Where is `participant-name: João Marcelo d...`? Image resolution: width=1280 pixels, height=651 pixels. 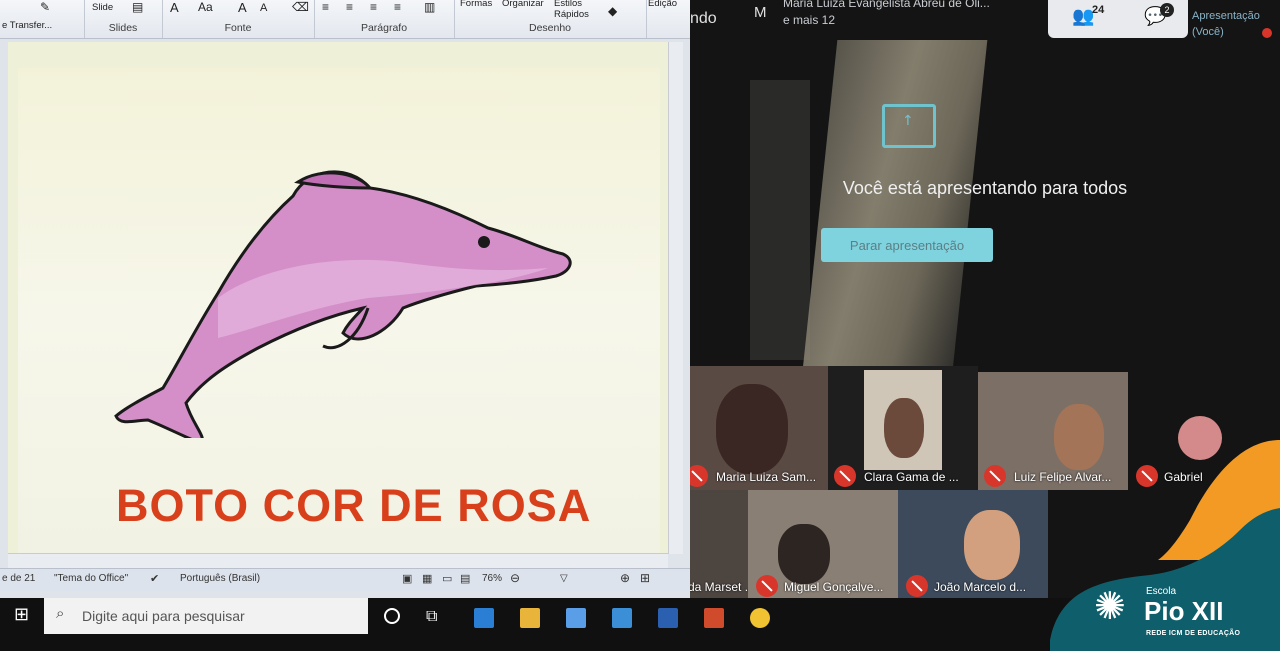
participant-name: João Marcelo d... is located at coordinates (980, 587).